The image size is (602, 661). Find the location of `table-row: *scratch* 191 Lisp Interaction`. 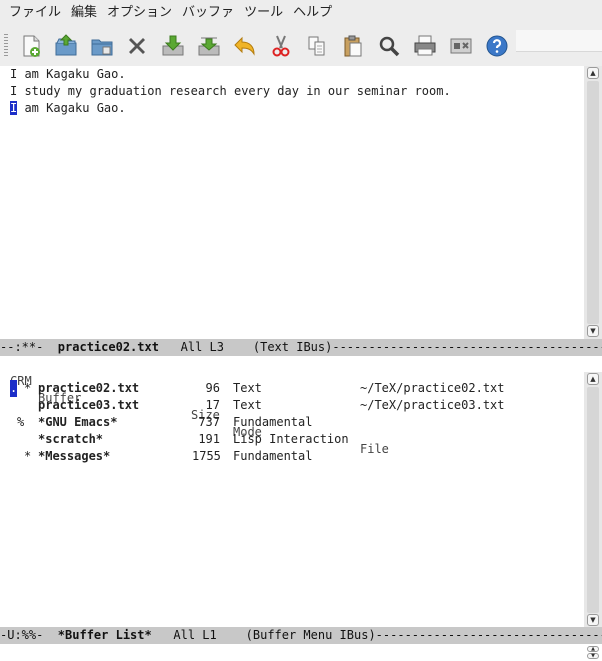

table-row: *scratch* 191 Lisp Interaction is located at coordinates (295, 439).